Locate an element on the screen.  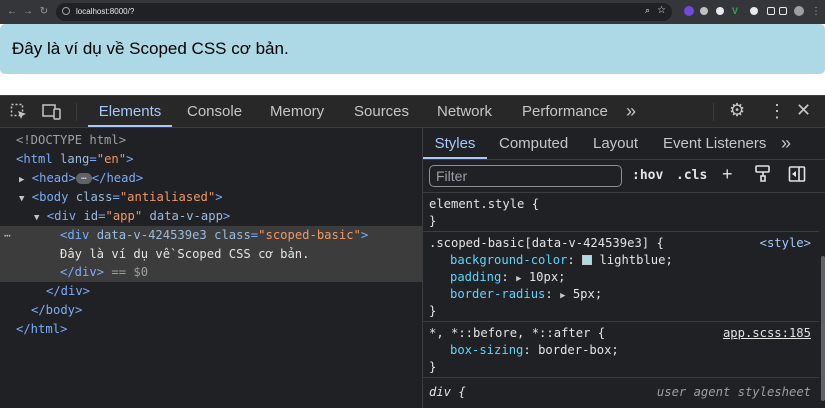
tab-elements: Elements is located at coordinates (130, 111).